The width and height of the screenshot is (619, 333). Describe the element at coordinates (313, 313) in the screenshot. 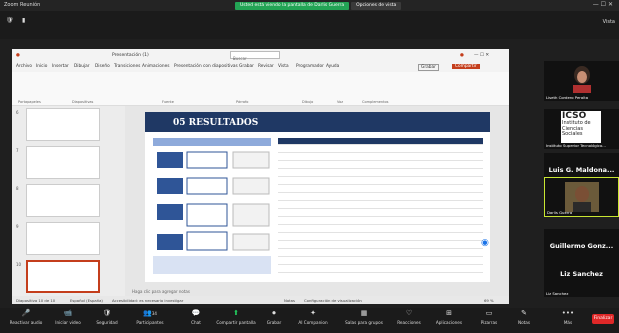

I see `ai-companion-icon: ✦` at that location.